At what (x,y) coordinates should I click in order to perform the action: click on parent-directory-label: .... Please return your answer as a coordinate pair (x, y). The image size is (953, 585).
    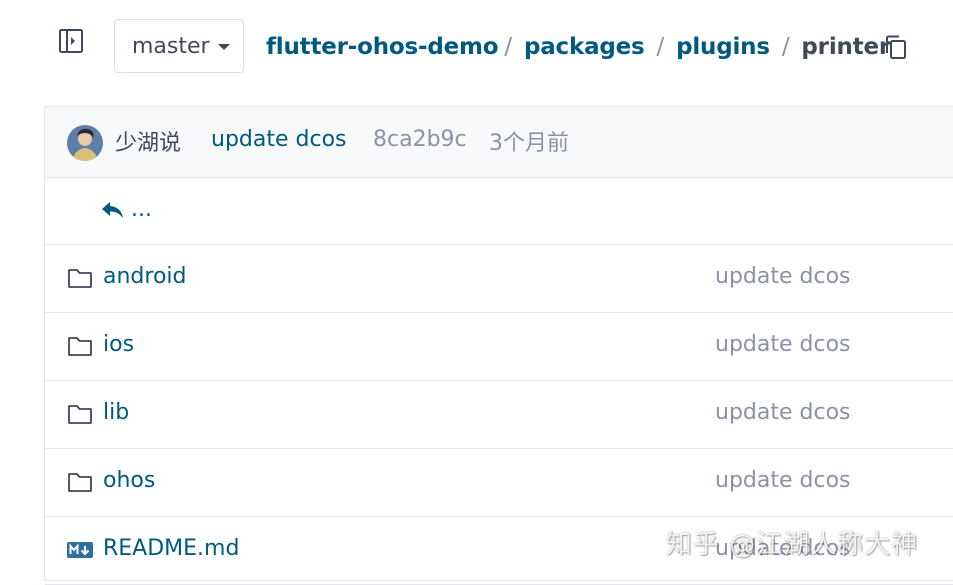
    Looking at the image, I should click on (141, 209).